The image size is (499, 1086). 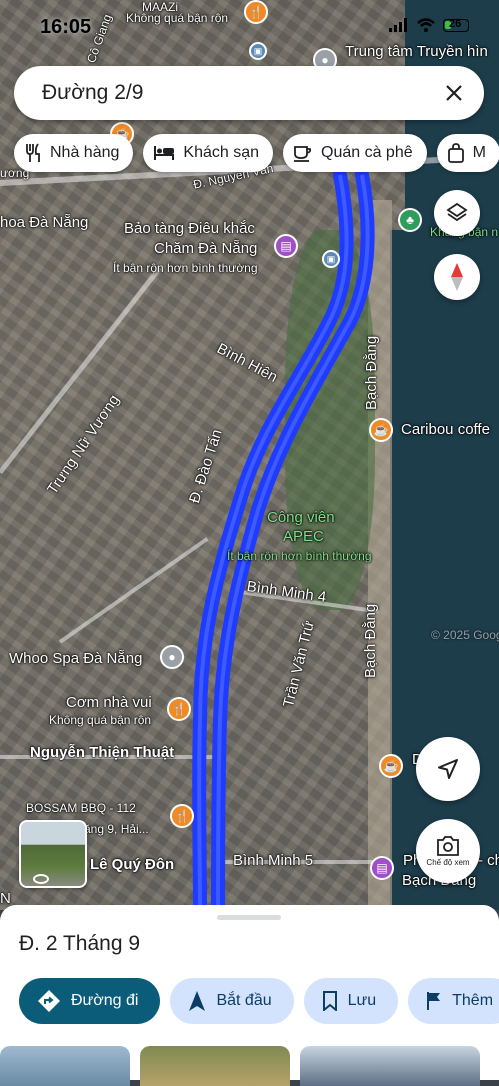 I want to click on search-query: Đường 2/9, so click(x=92, y=93).